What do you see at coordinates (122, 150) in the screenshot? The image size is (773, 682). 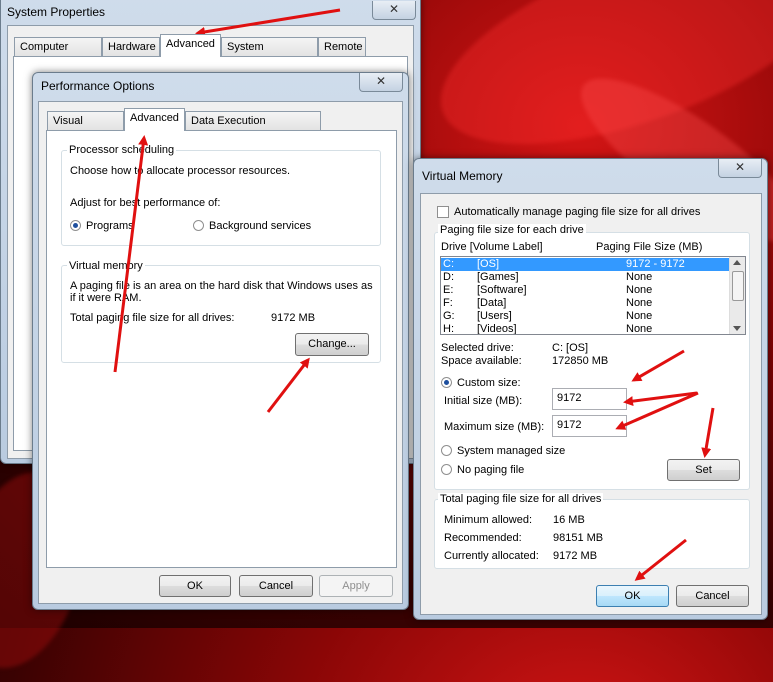 I see `processor-scheduling-label: Processor scheduling` at bounding box center [122, 150].